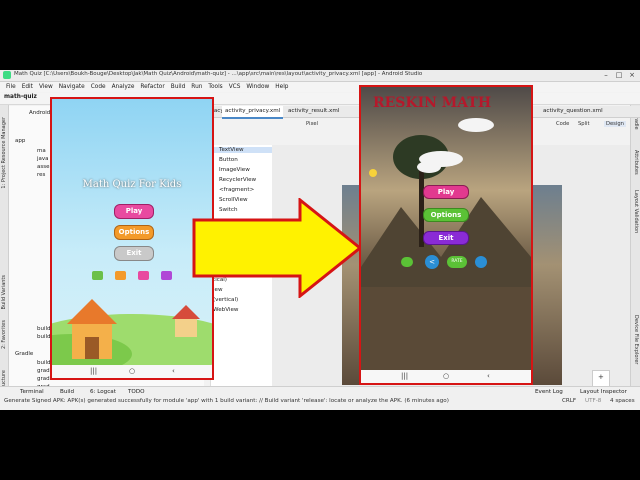 Image resolution: width=640 pixels, height=480 pixels. I want to click on left-tool-window-label: 1: Project, so click(4, 177).